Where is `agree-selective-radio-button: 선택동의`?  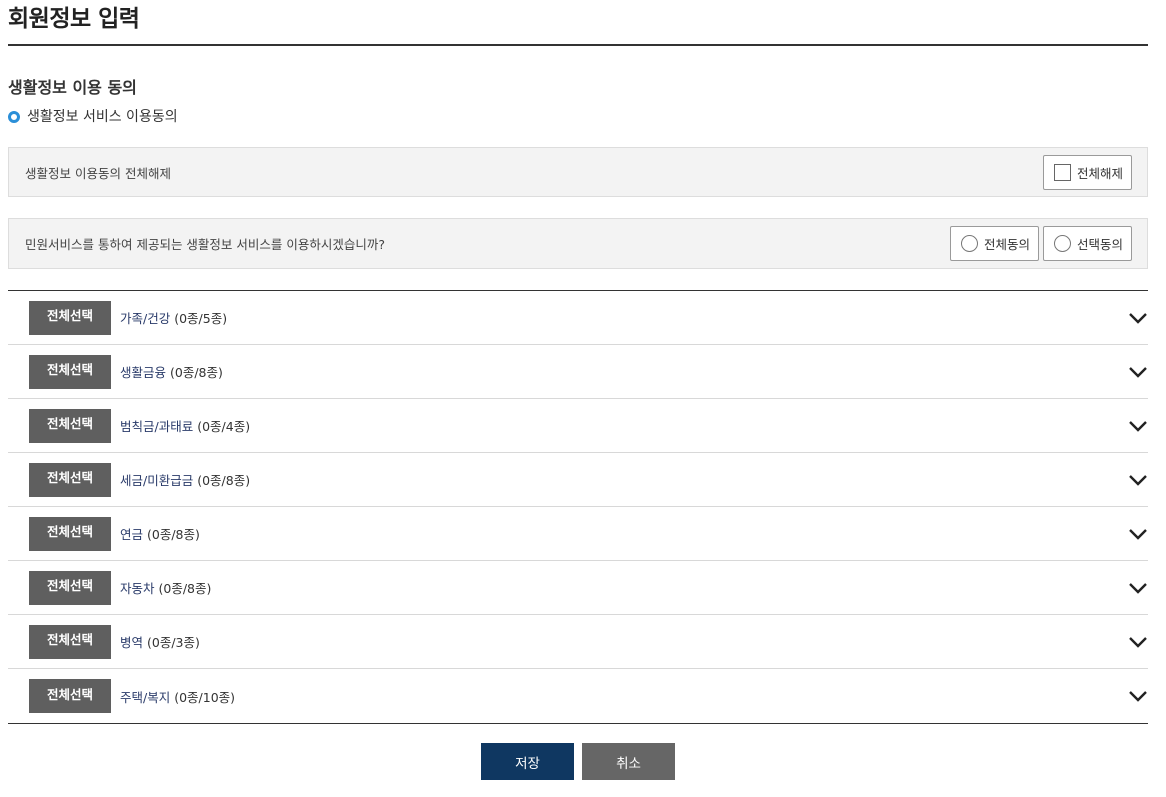 agree-selective-radio-button: 선택동의 is located at coordinates (1087, 243).